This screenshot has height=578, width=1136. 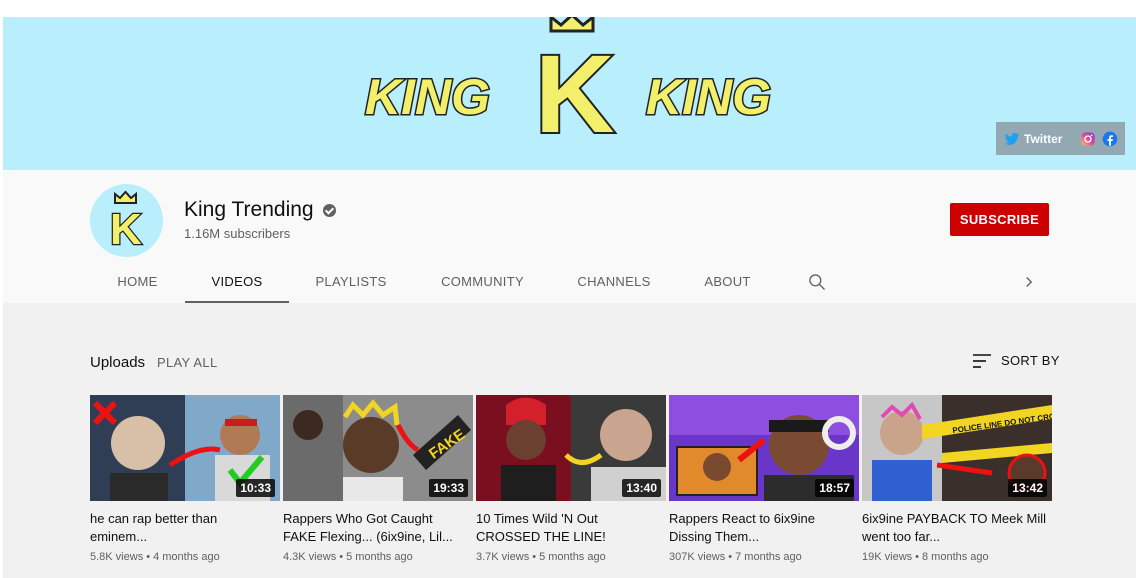 I want to click on video-duration: 13:42, so click(x=1027, y=488).